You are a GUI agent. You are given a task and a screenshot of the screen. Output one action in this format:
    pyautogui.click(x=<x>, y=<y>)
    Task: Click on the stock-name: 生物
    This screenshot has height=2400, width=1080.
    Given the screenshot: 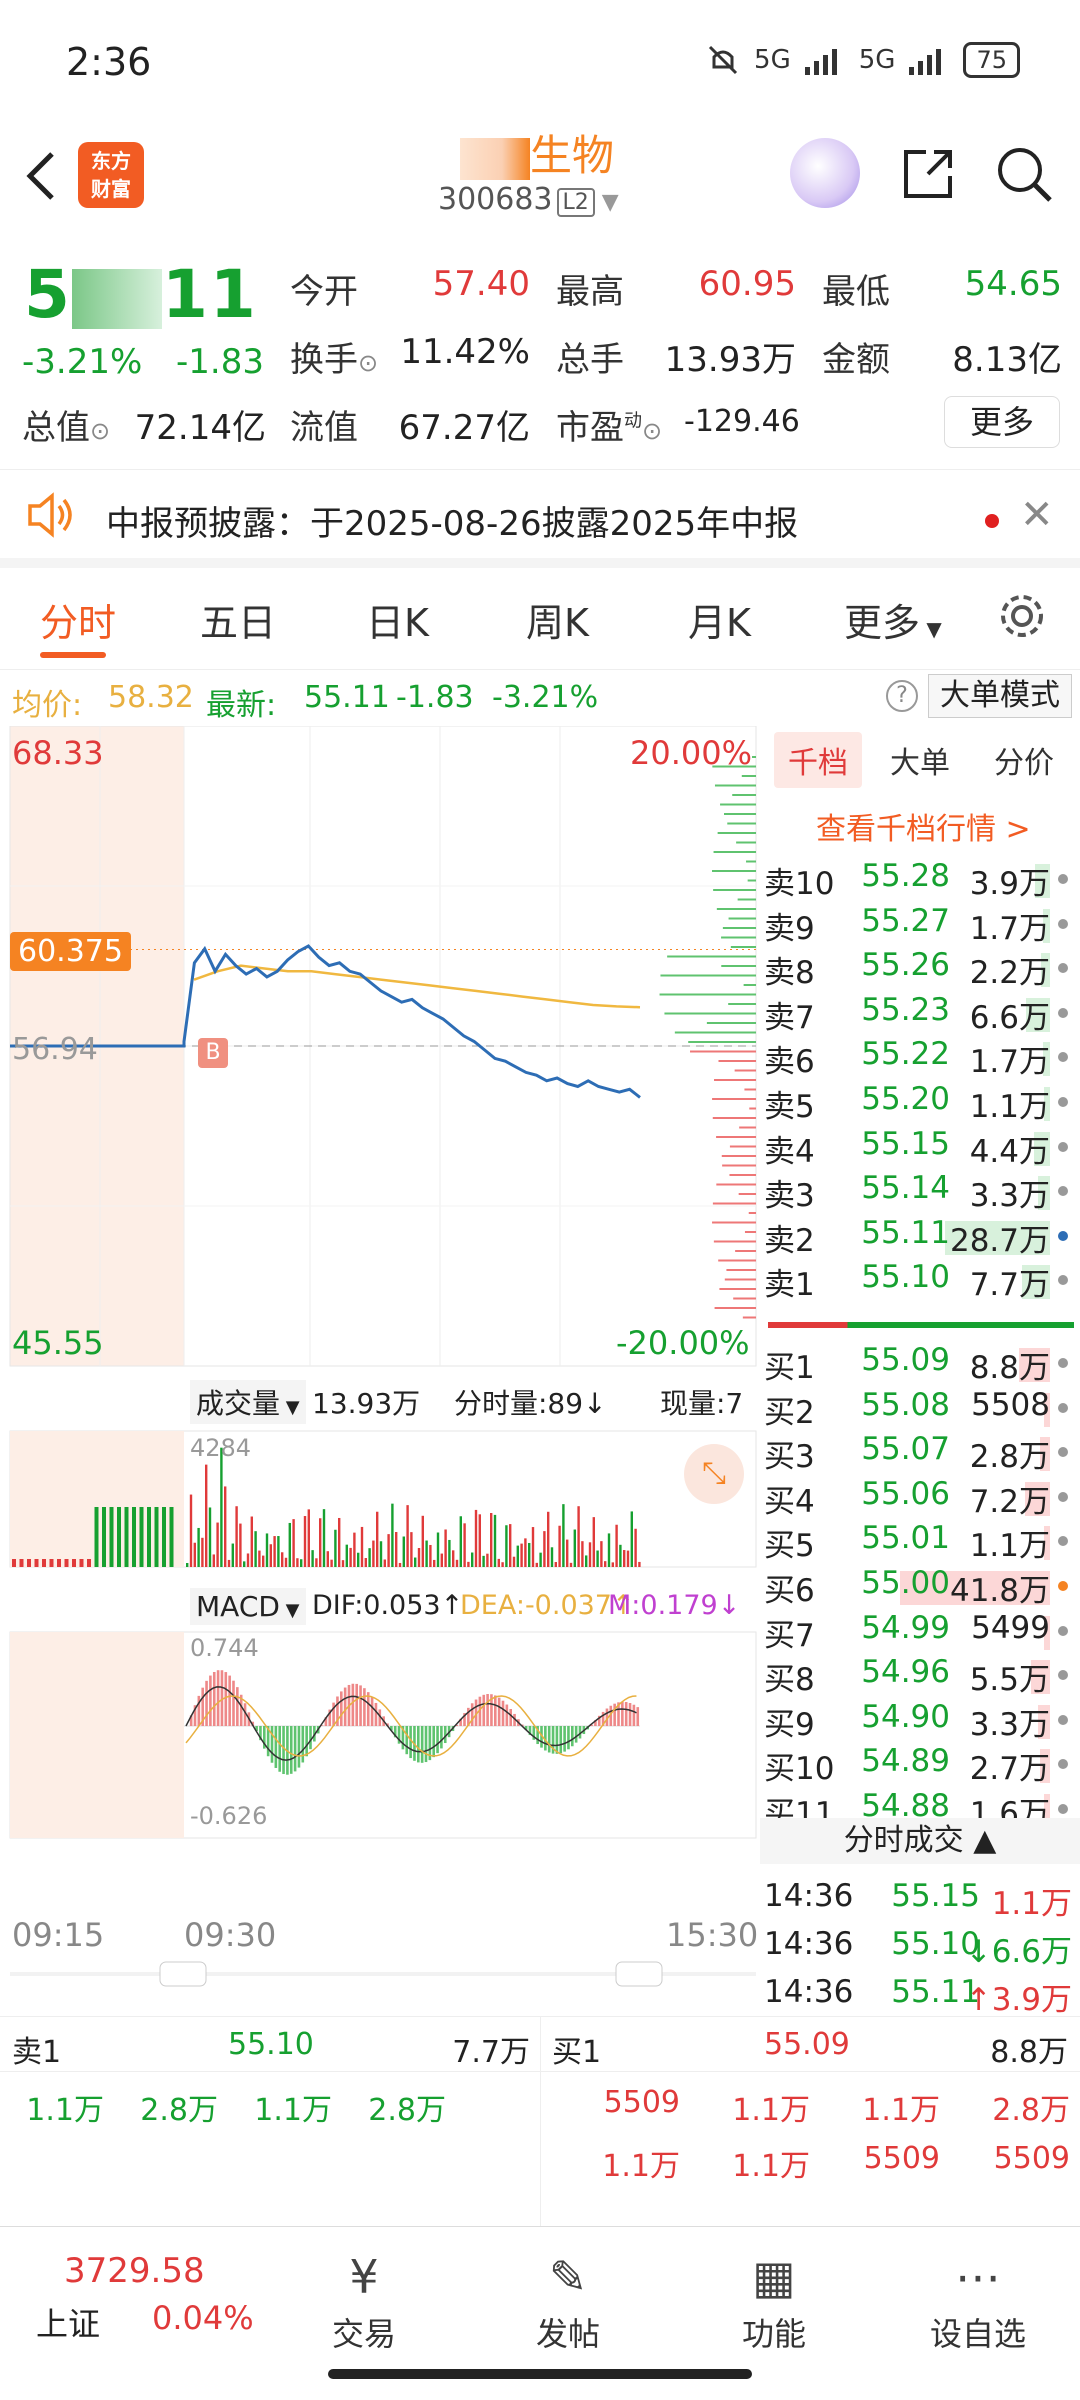 What is the action you would take?
    pyautogui.click(x=537, y=152)
    